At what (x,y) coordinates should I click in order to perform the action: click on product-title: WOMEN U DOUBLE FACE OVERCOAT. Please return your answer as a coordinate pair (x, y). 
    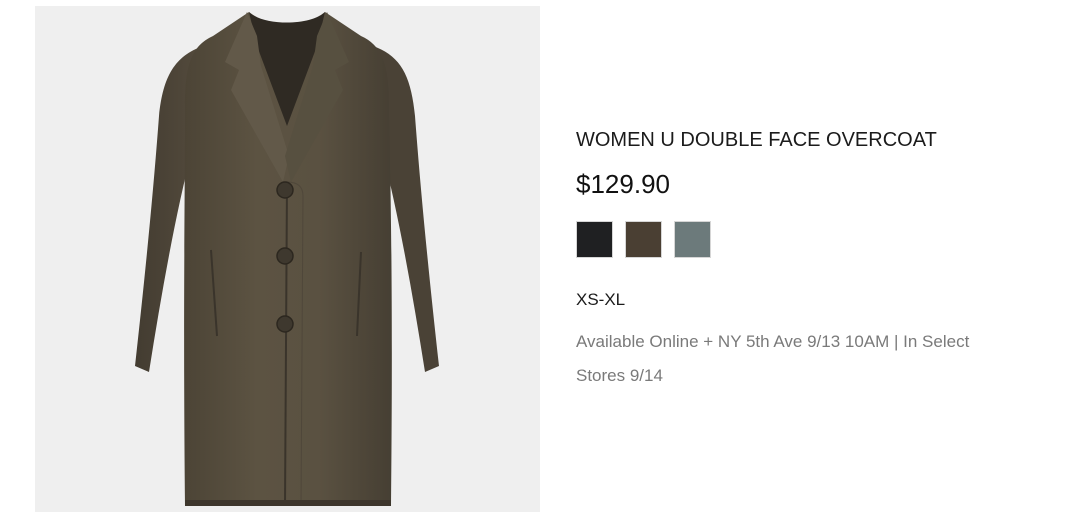
    Looking at the image, I should click on (811, 140).